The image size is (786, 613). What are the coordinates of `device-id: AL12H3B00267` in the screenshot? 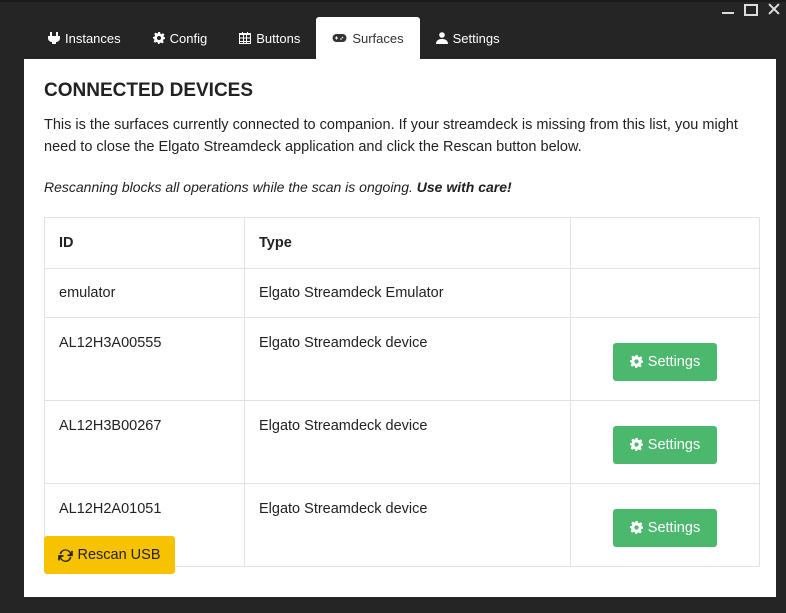 It's located at (144, 442).